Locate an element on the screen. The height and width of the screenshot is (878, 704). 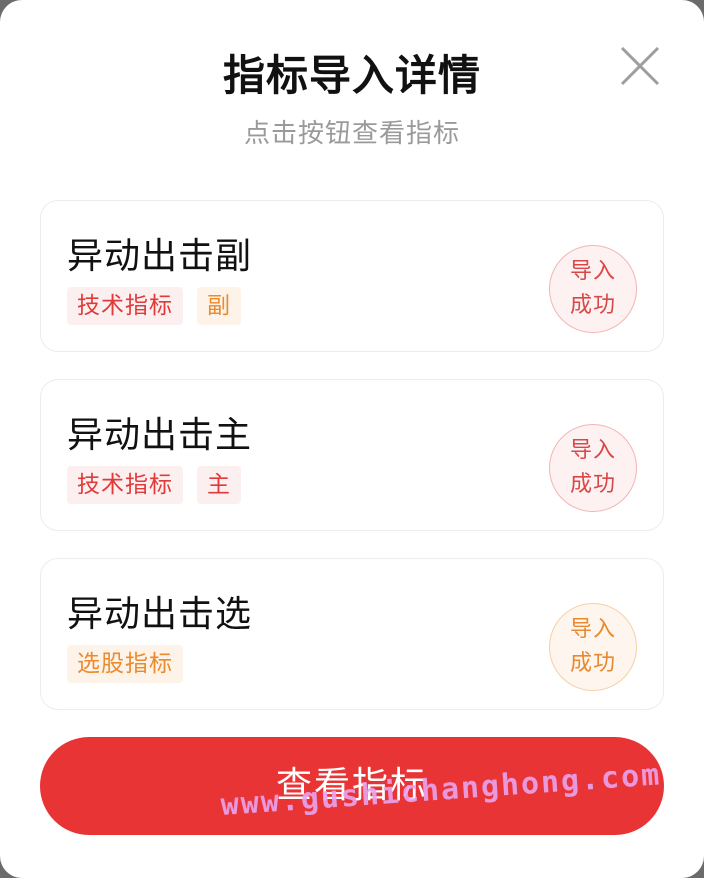
dialog-title: 指标导入详情 is located at coordinates (351, 75).